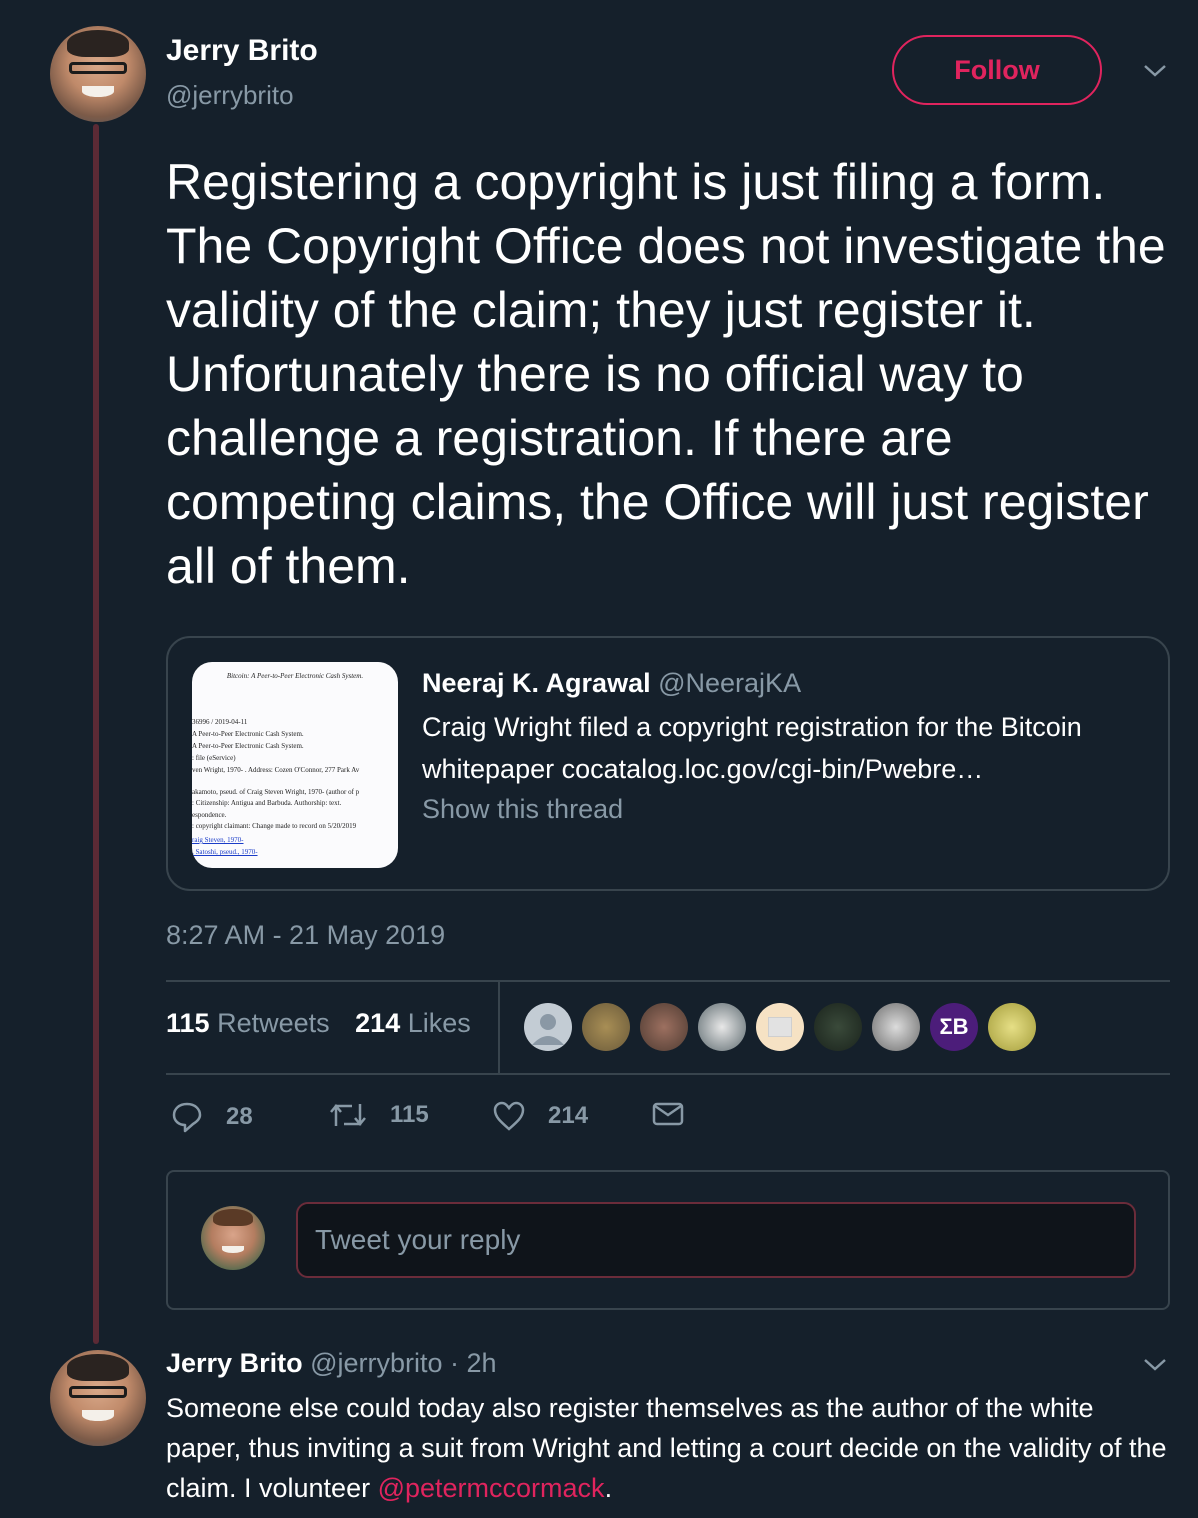  Describe the element at coordinates (439, 1023) in the screenshot. I see `likes-label: Likes` at that location.